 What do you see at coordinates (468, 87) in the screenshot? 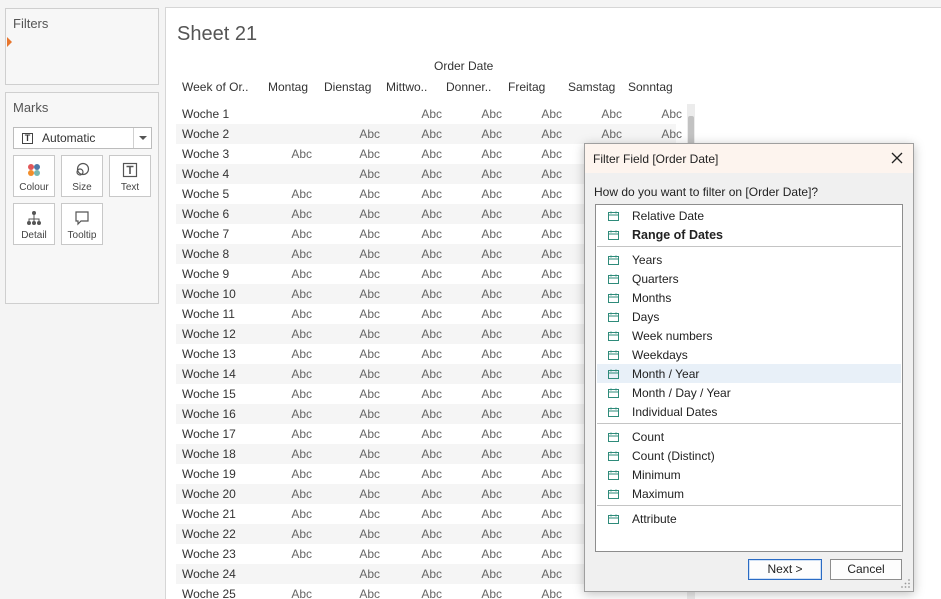
I see `column-header: Donner..` at bounding box center [468, 87].